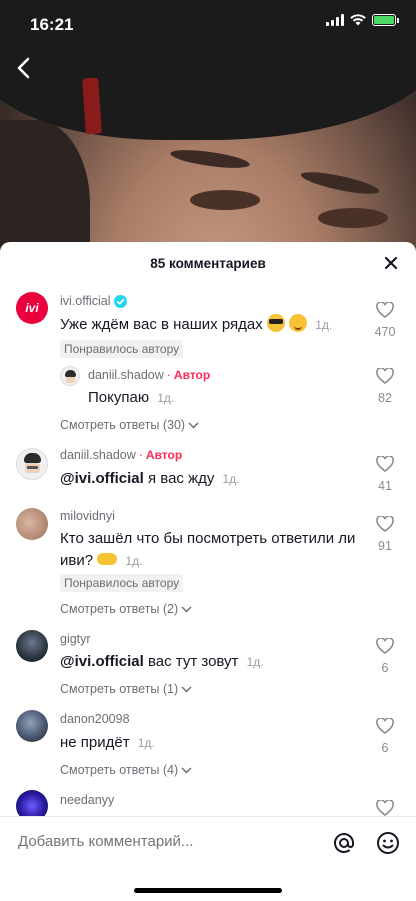 The height and width of the screenshot is (901, 416). Describe the element at coordinates (385, 386) in the screenshot. I see `like-button: 82` at that location.